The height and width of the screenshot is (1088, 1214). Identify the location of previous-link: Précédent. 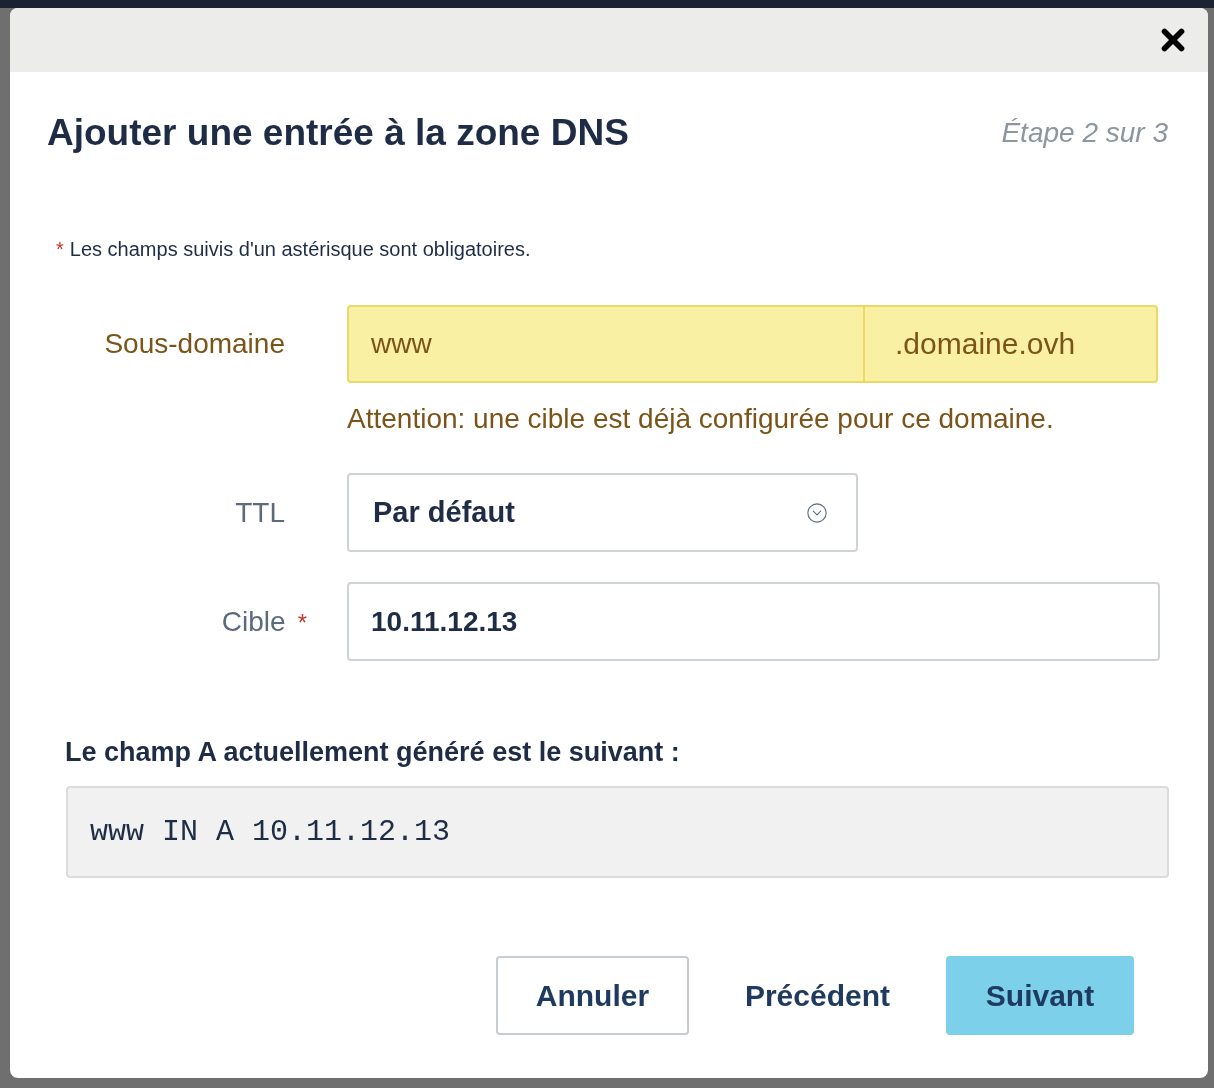
(817, 995).